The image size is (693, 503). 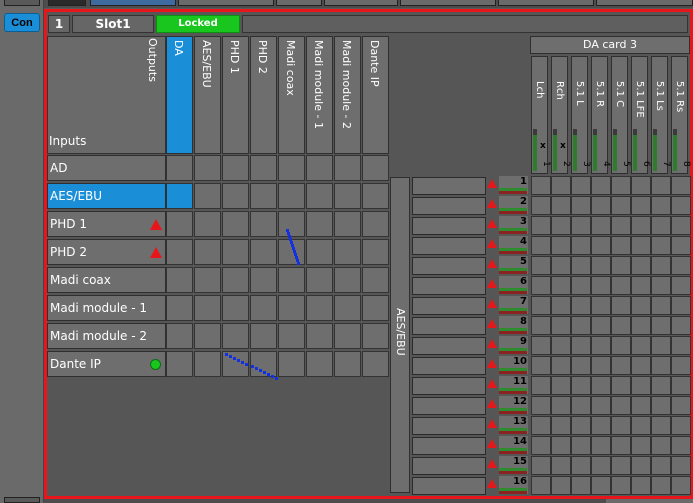 I want to click on source-channel-row: 10, so click(x=470, y=365).